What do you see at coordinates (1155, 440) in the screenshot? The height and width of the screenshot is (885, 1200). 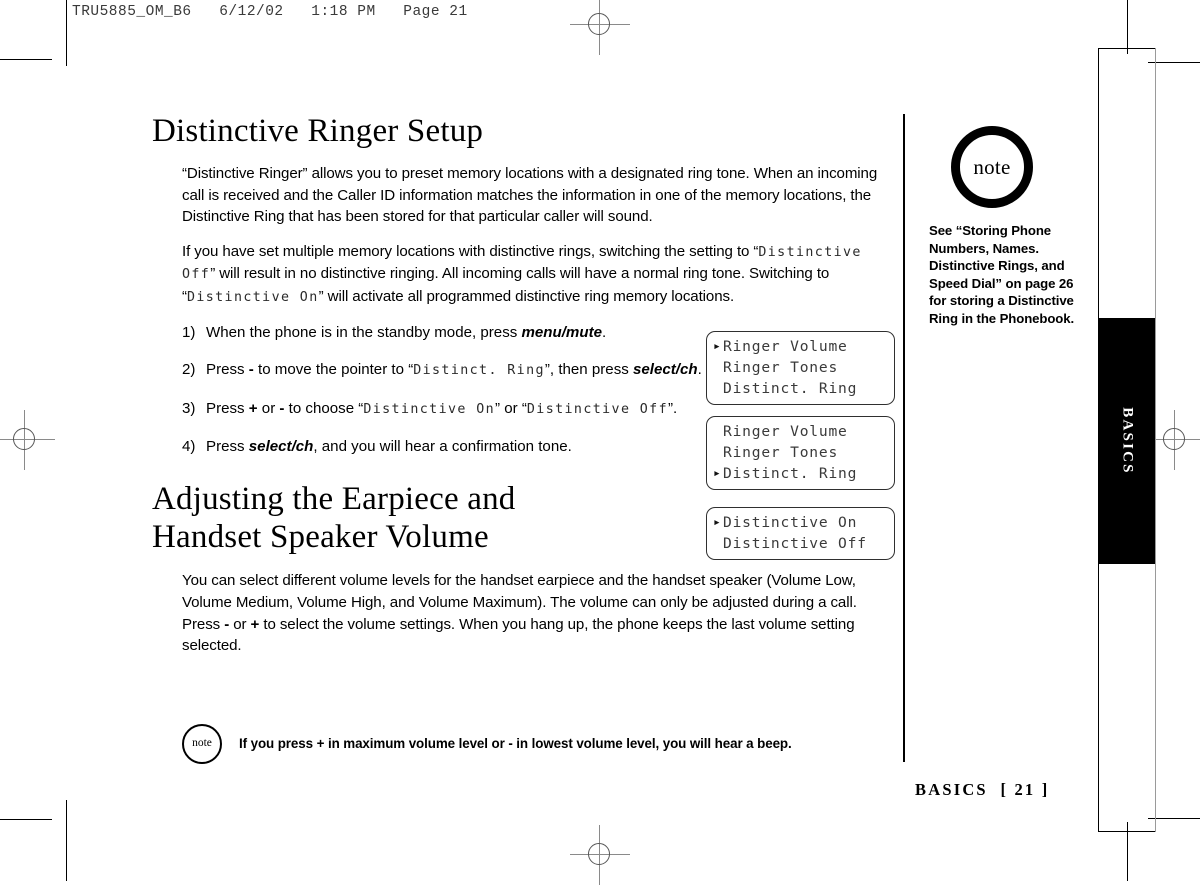 I see `page-frame-trim-line` at bounding box center [1155, 440].